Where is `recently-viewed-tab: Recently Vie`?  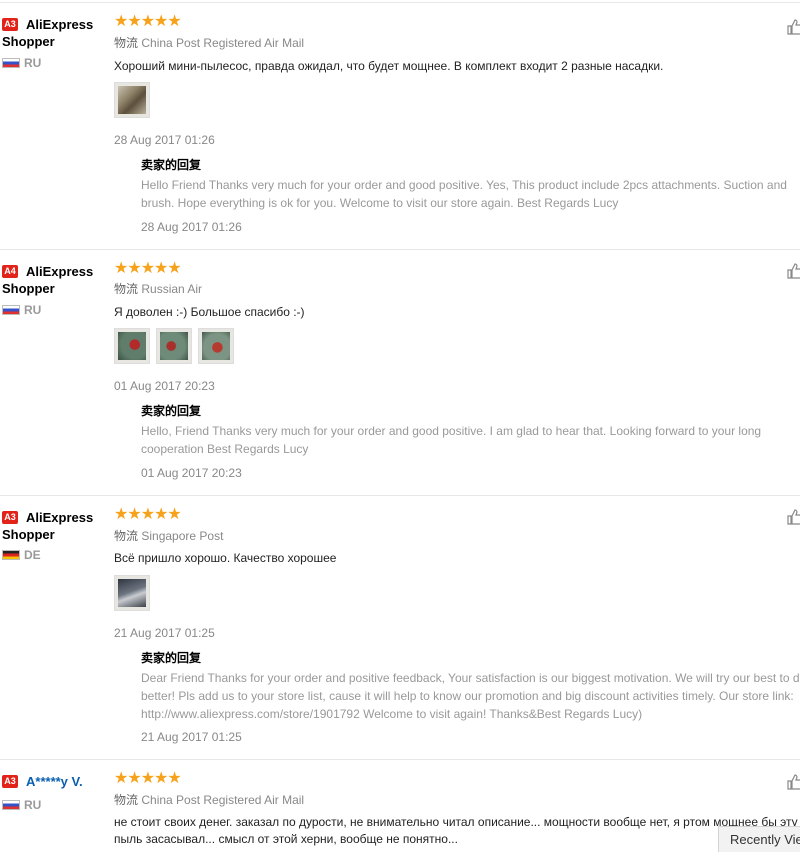
recently-viewed-tab: Recently Vie is located at coordinates (759, 839).